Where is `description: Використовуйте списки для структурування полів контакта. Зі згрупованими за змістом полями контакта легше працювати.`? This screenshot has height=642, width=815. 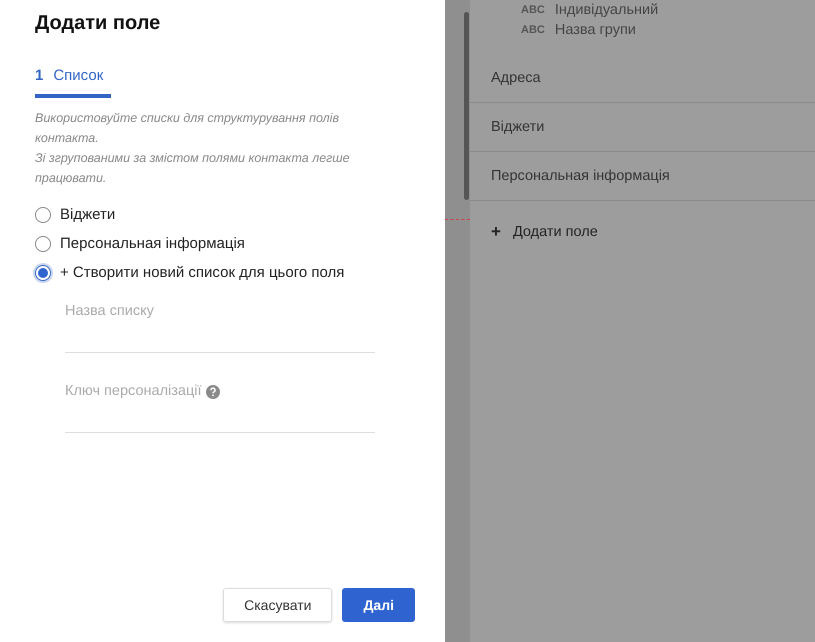
description: Використовуйте списки для структурування полів контакта. Зі згрупованими за змістом полями контакта легше працювати. is located at coordinates (193, 148).